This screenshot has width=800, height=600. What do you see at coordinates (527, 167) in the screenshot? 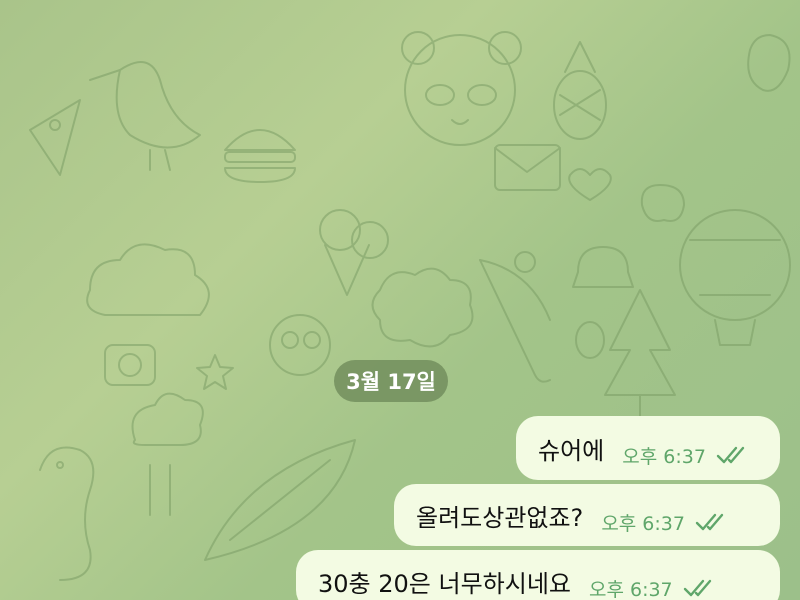
I see `envelope-doodle-icon` at bounding box center [527, 167].